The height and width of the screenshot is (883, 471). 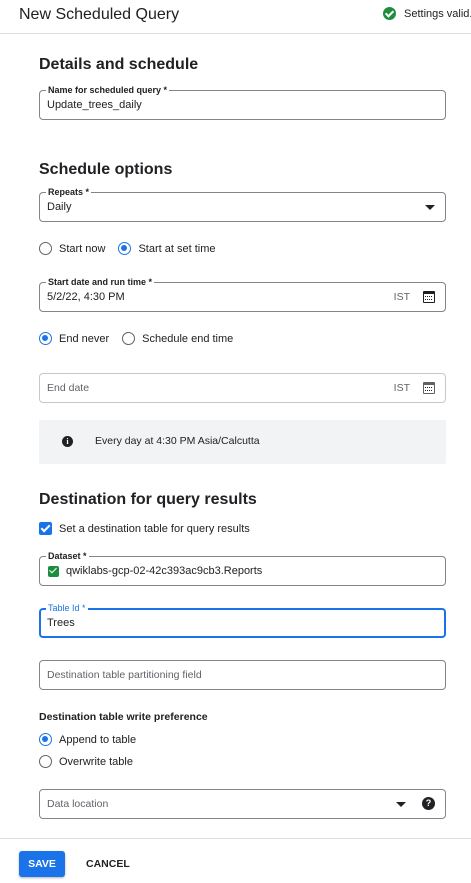 What do you see at coordinates (100, 282) in the screenshot?
I see `start-datetime-label: Start date and run time *` at bounding box center [100, 282].